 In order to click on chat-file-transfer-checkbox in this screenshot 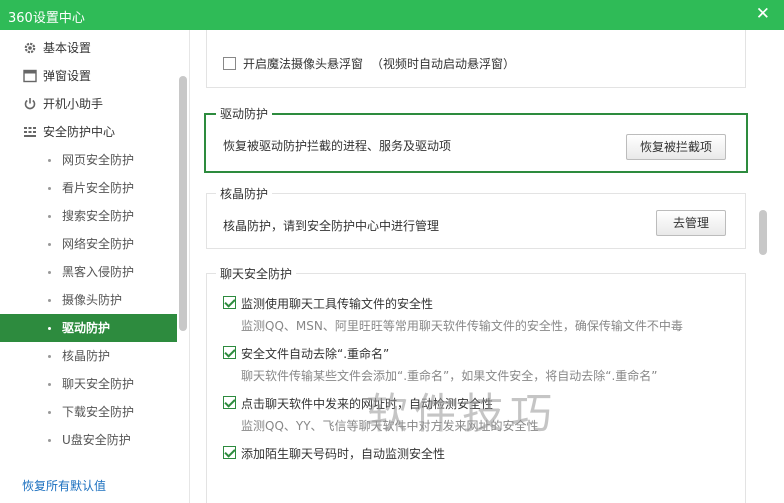, I will do `click(229, 302)`.